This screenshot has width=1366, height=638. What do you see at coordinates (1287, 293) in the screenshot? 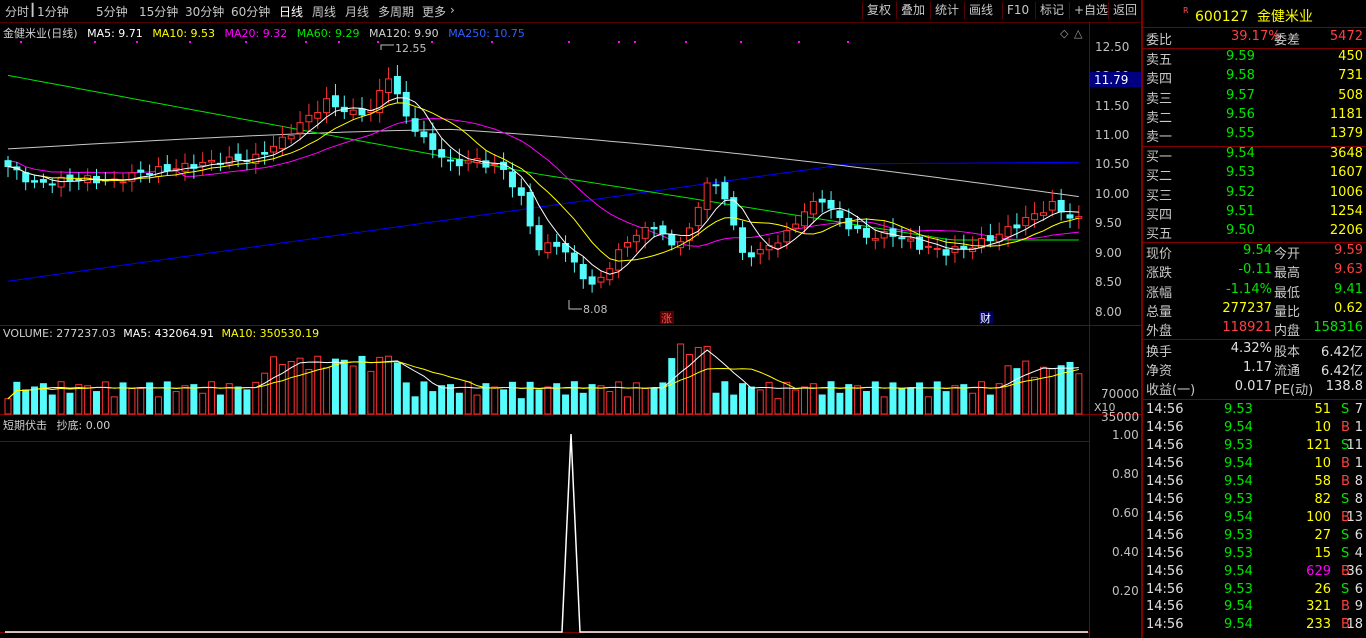
I see `stat-label: 最低` at bounding box center [1287, 293].